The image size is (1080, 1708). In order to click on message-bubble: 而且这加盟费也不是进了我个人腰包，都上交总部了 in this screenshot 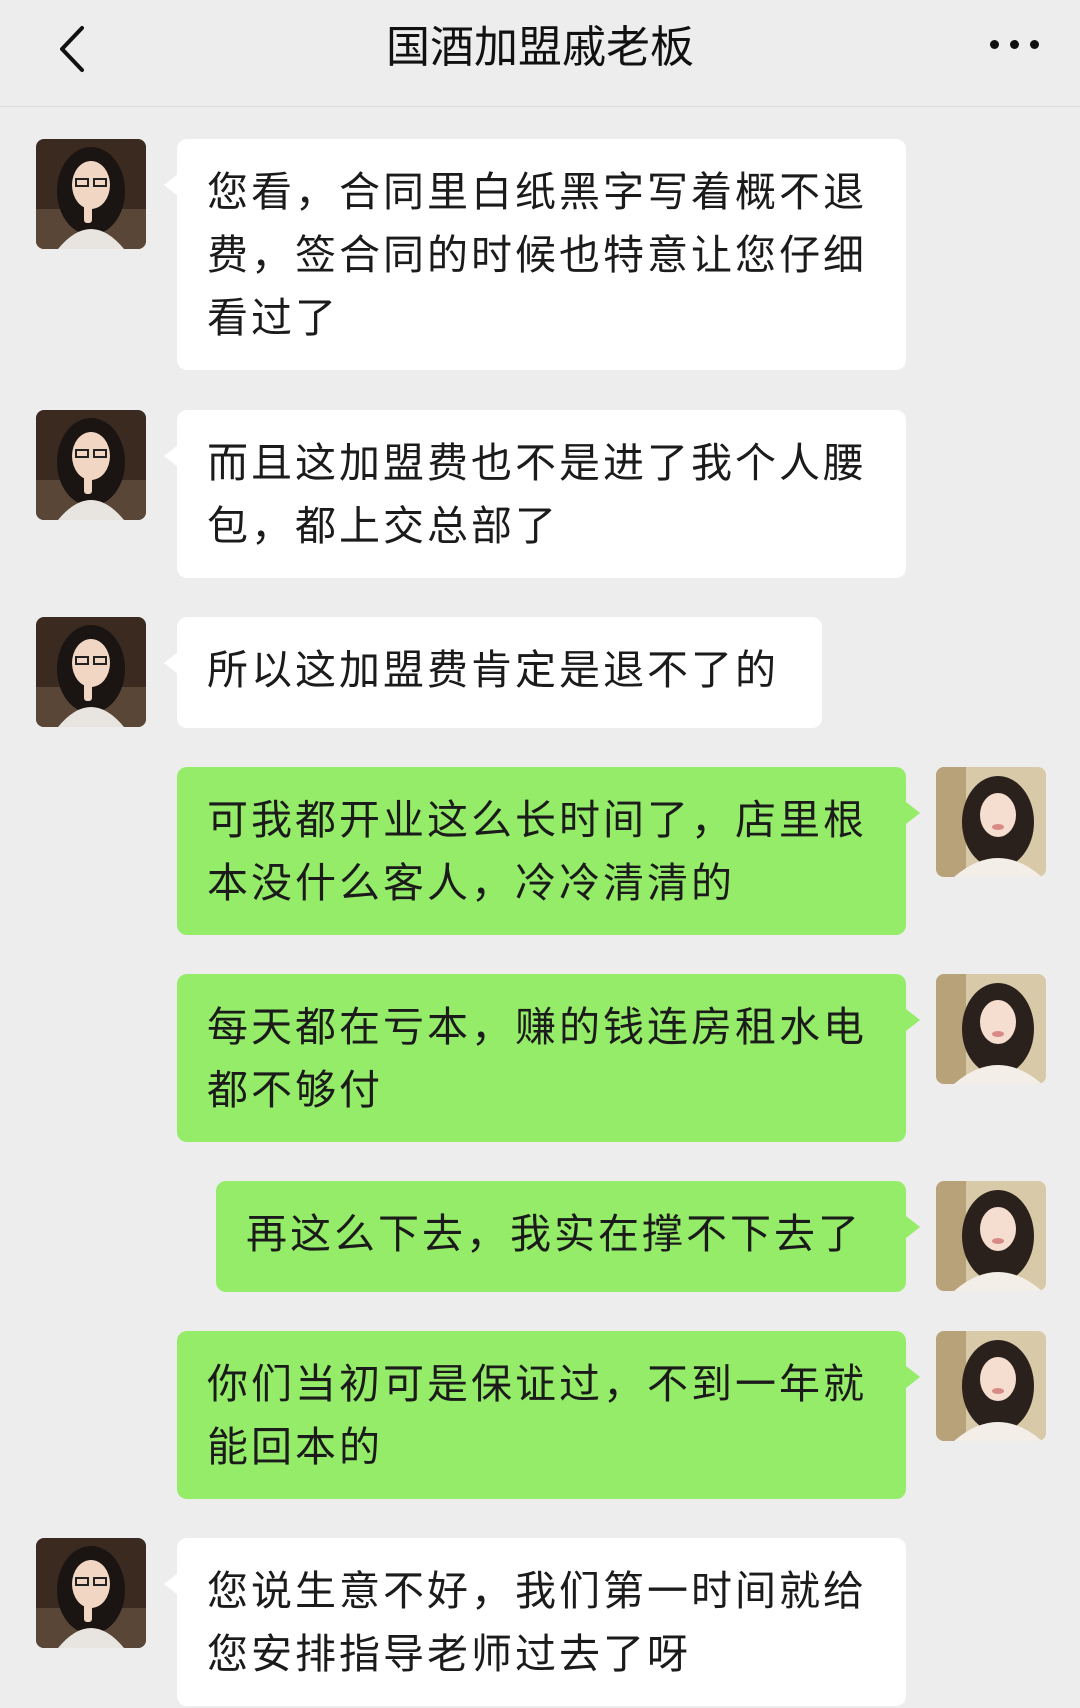, I will do `click(541, 494)`.